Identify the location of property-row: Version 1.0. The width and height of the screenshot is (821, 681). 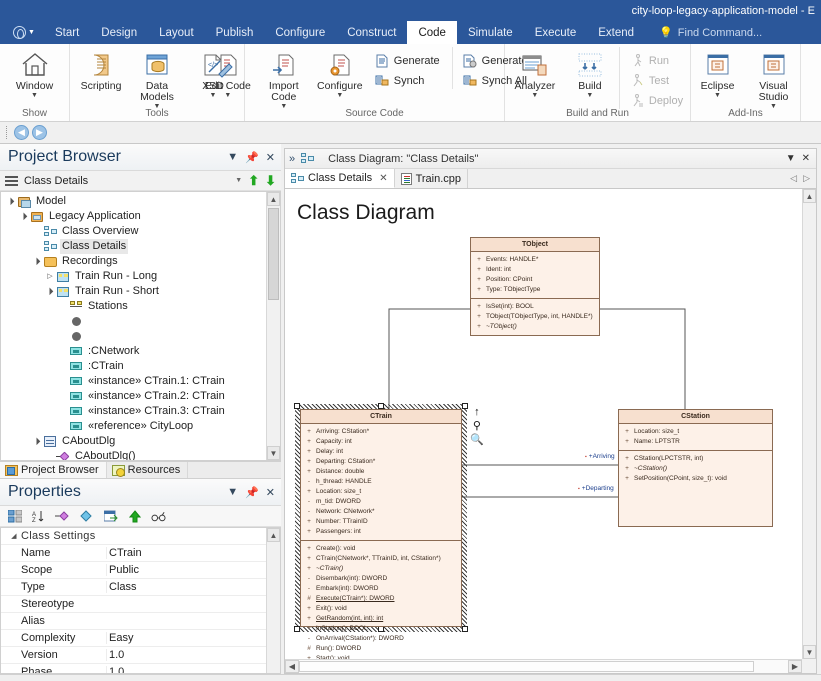
(140, 655).